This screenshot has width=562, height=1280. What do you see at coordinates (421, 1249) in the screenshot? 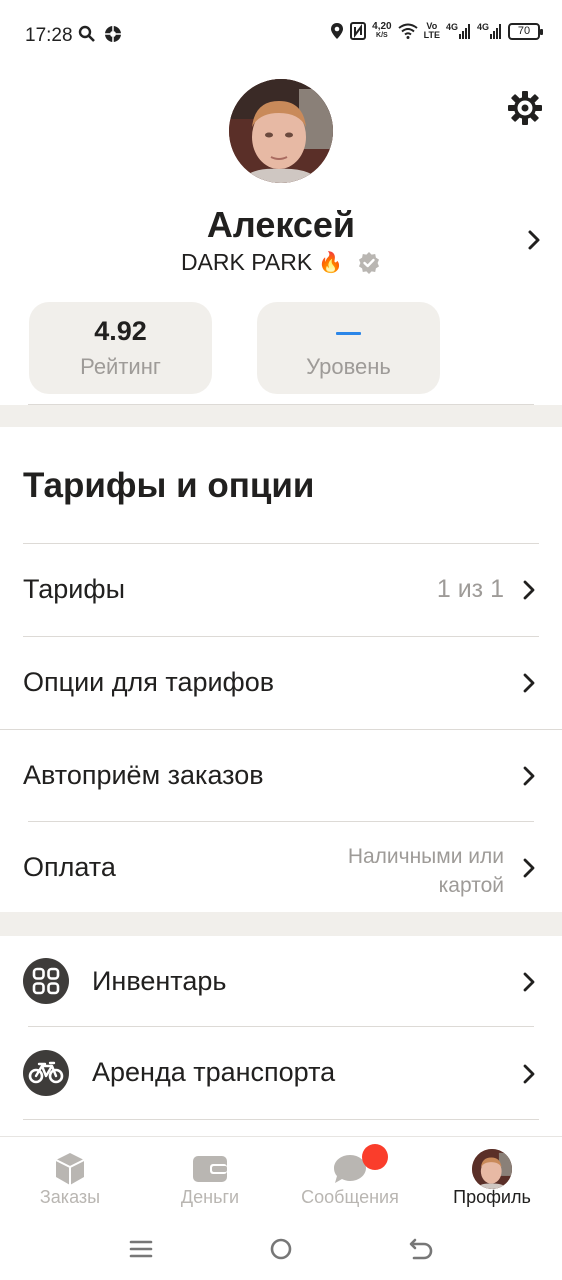
I see `back-icon` at bounding box center [421, 1249].